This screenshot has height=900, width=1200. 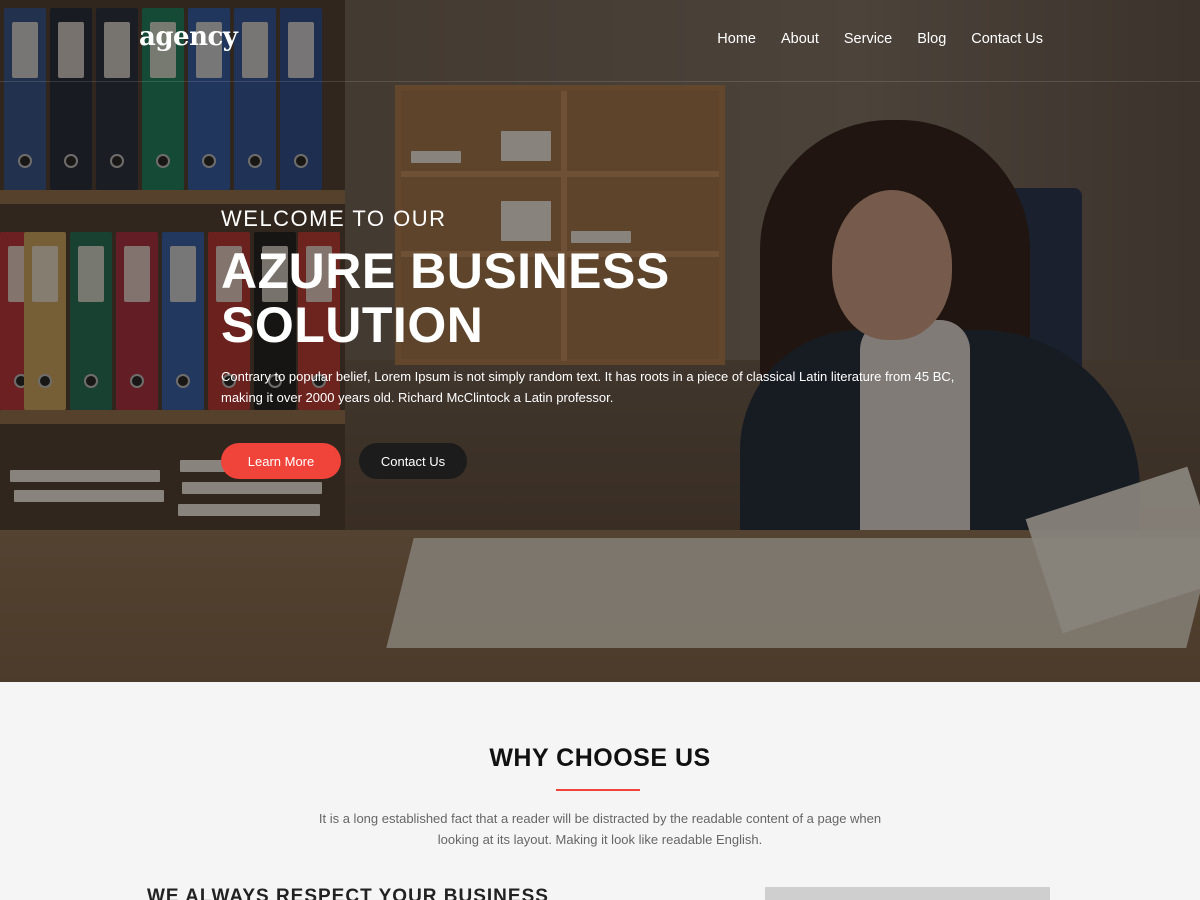 I want to click on title-underline, so click(x=598, y=790).